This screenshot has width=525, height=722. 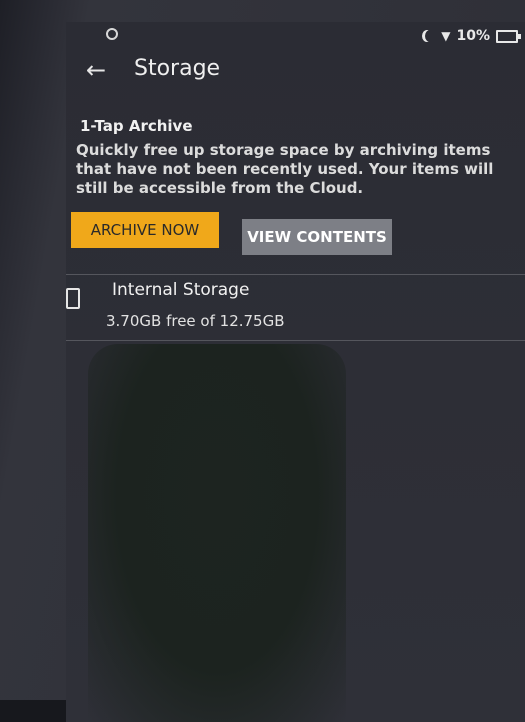 I want to click on battery-percent: 10%, so click(x=473, y=36).